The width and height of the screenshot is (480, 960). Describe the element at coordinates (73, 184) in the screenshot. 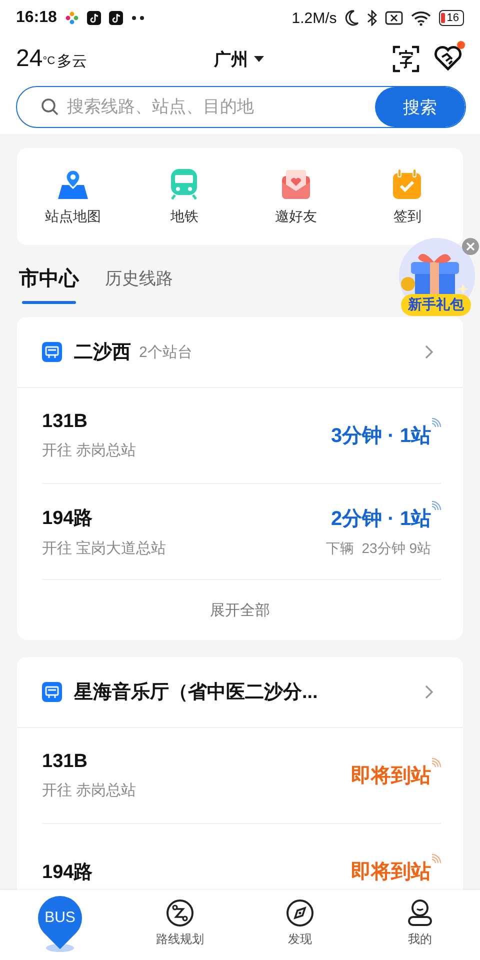

I see `map-pin-icon` at that location.